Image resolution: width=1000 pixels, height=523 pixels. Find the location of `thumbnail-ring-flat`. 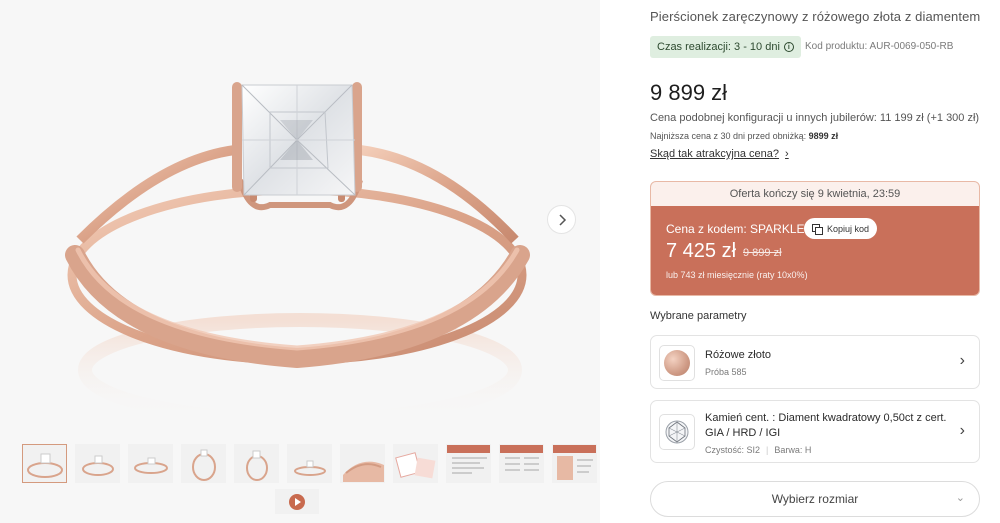

thumbnail-ring-flat is located at coordinates (309, 463).